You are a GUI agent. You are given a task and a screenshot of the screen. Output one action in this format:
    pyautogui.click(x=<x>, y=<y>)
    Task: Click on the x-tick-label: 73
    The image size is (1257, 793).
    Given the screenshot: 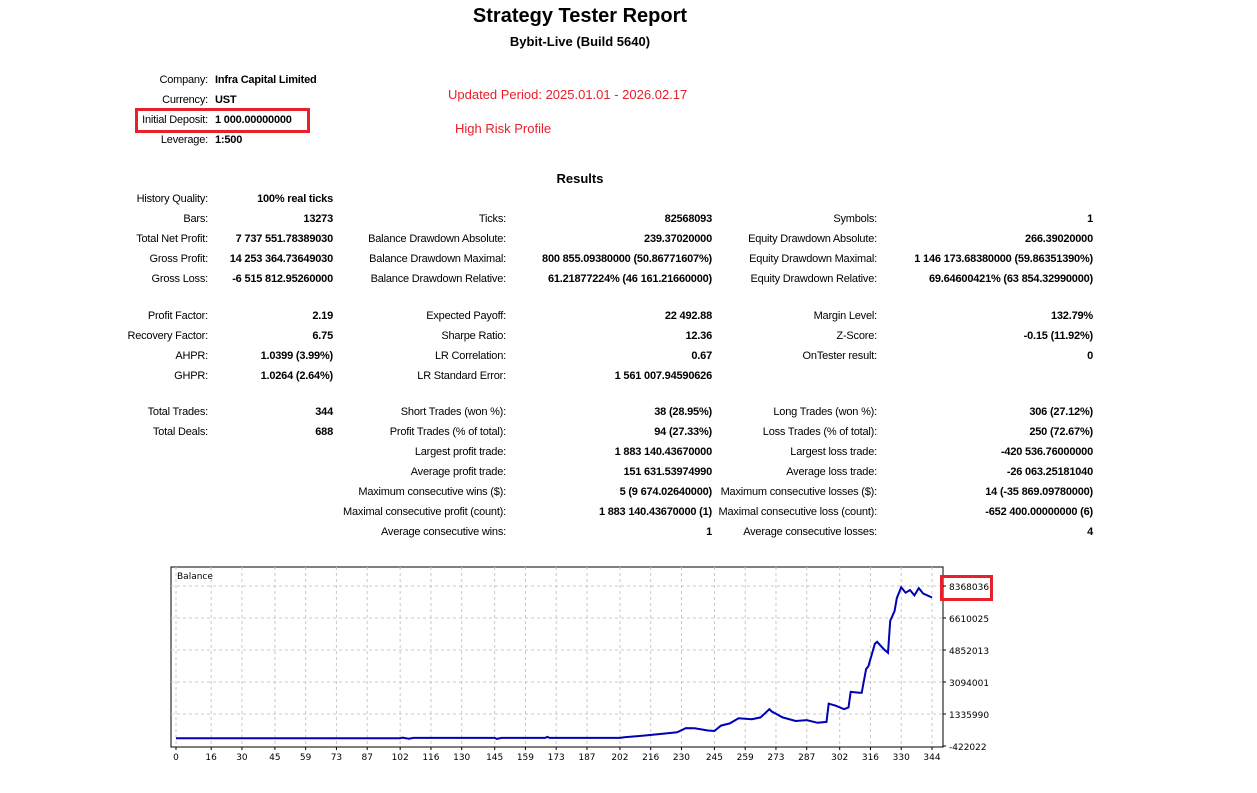 What is the action you would take?
    pyautogui.click(x=336, y=758)
    